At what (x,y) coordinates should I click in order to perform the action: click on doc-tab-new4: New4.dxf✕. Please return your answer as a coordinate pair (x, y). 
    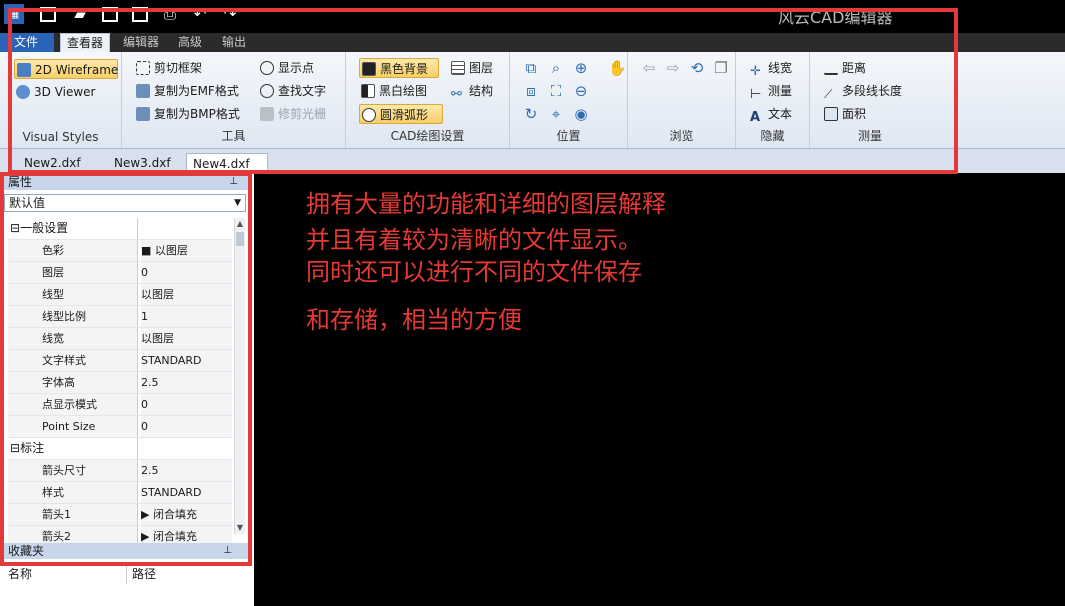
    Looking at the image, I should click on (227, 173).